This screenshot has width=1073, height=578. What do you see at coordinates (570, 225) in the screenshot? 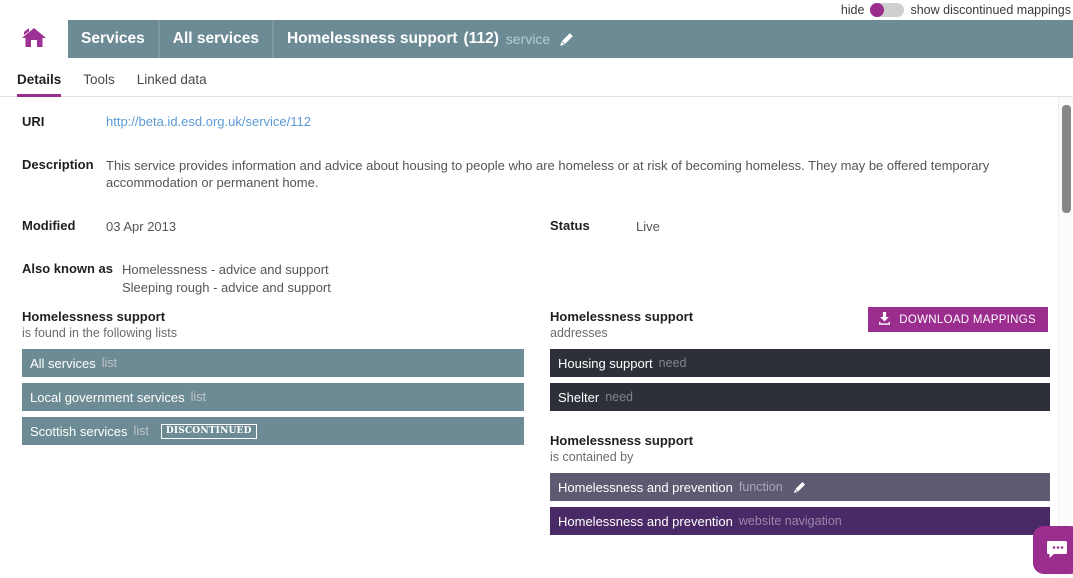
I see `status-label: Status` at bounding box center [570, 225].